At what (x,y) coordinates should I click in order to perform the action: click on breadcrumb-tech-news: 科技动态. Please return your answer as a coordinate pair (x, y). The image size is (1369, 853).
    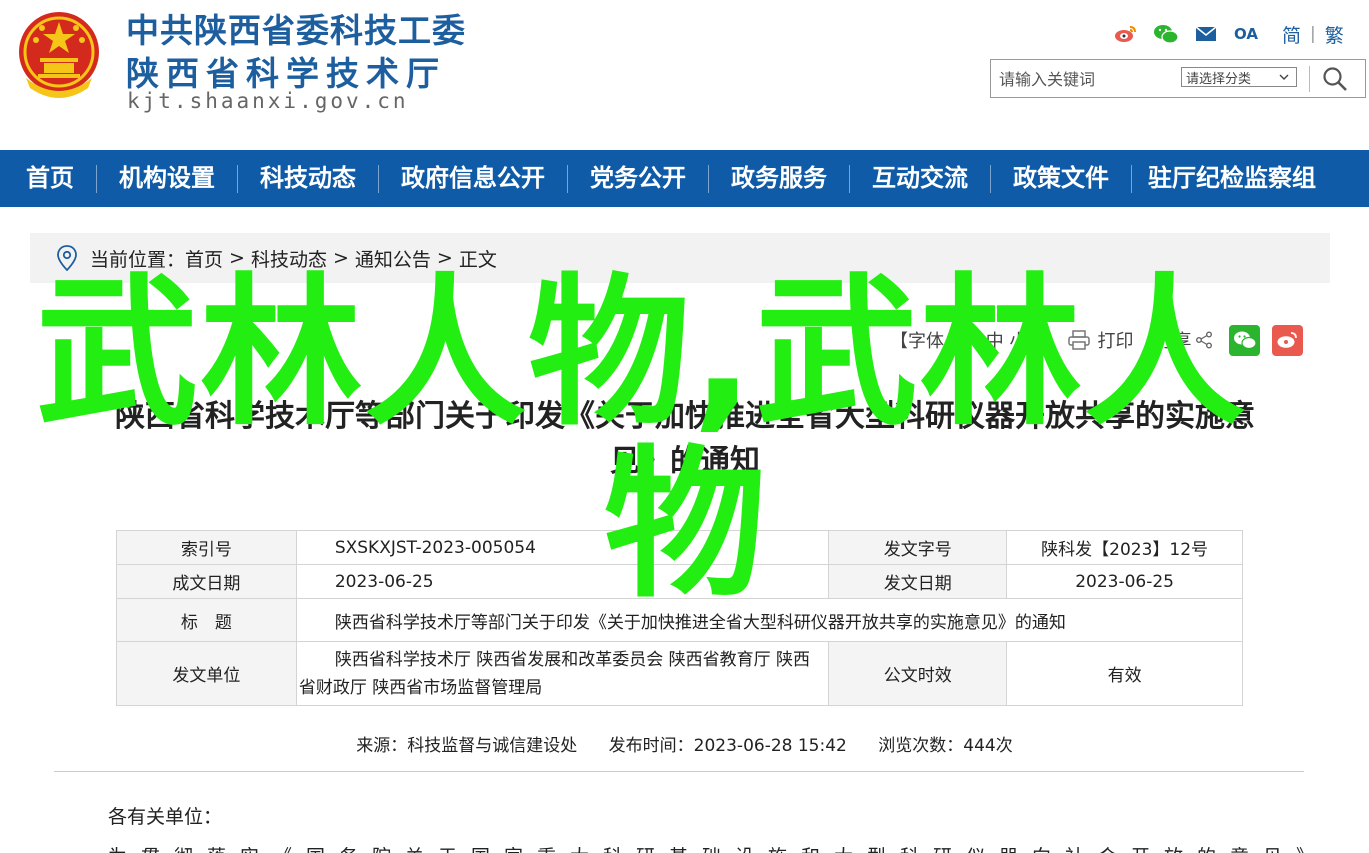
    Looking at the image, I should click on (289, 258).